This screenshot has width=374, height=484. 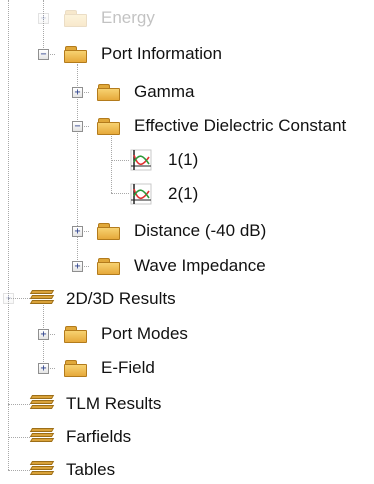 I want to click on tree-item-label: Port Modes, so click(x=144, y=333).